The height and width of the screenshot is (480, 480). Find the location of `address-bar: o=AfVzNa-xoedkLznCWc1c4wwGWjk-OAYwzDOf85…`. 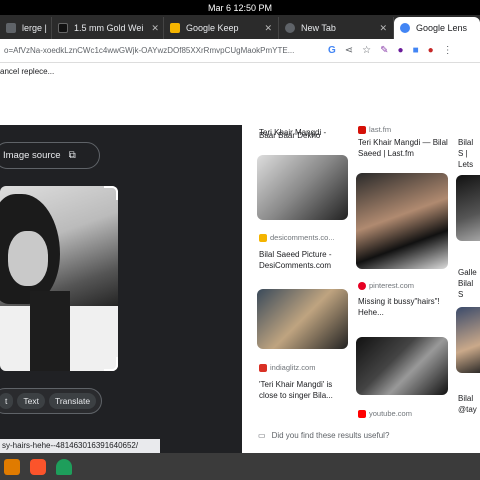

address-bar: o=AfVzNa-xoedkLznCWc1c4wwGWjk-OAYwzDOf85… is located at coordinates (240, 51).